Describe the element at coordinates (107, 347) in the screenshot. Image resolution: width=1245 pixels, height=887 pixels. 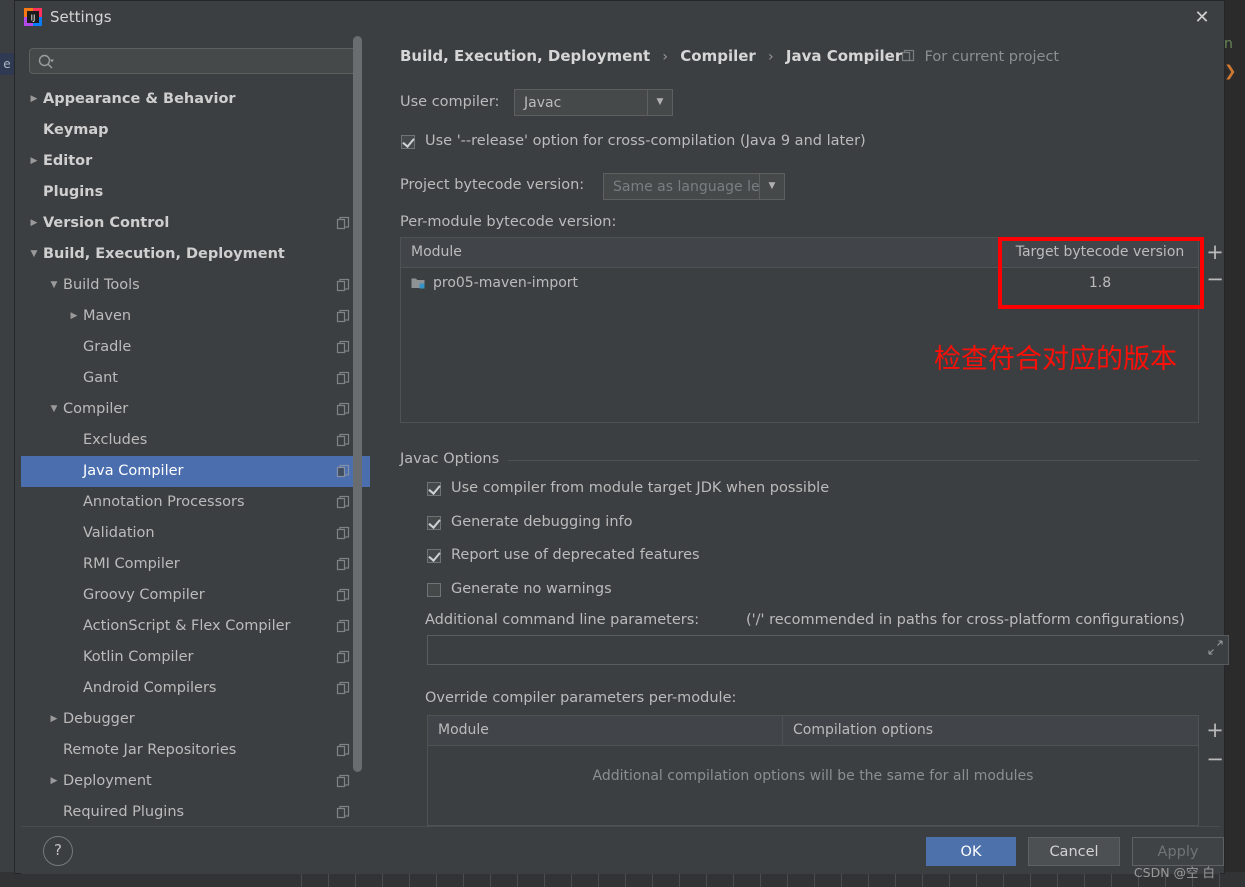
I see `sidebar-item-label: Gradle` at that location.